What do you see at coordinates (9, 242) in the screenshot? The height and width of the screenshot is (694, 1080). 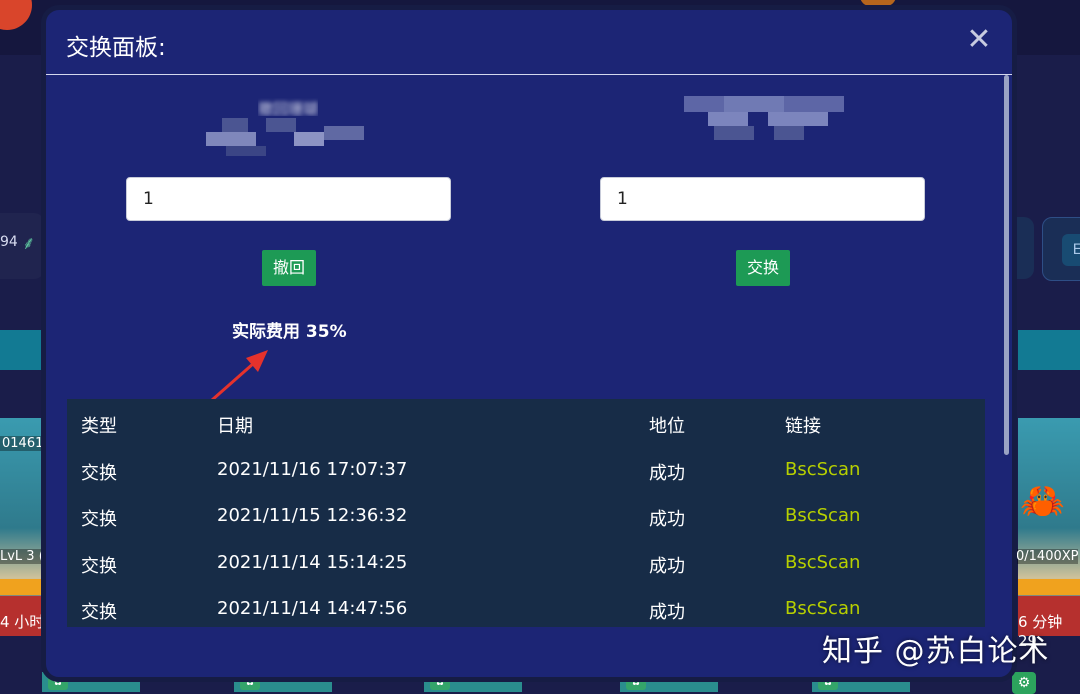 I see `background-left-stat: 94` at bounding box center [9, 242].